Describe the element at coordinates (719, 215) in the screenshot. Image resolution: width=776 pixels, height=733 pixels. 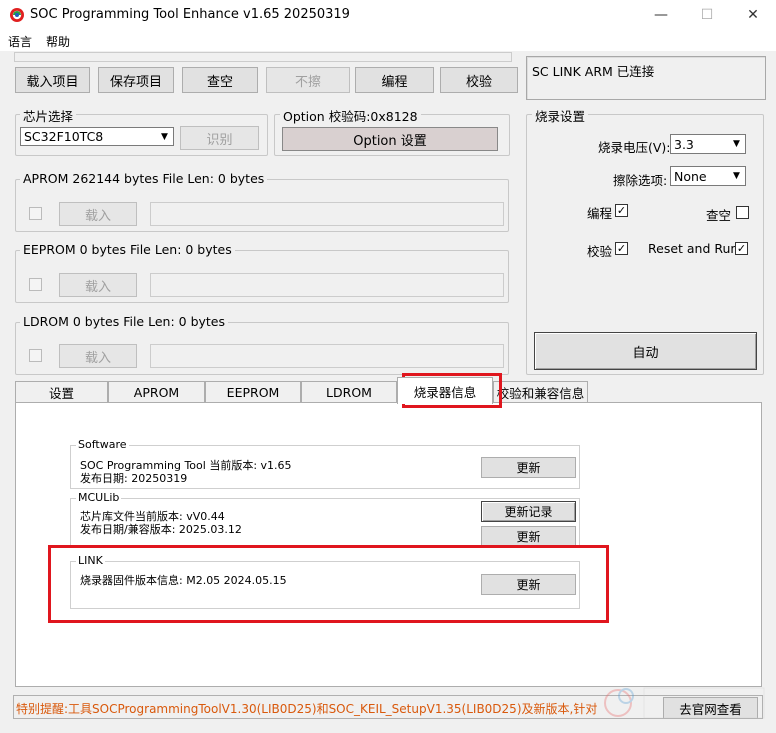
I see `blank-option-label: 查空` at that location.